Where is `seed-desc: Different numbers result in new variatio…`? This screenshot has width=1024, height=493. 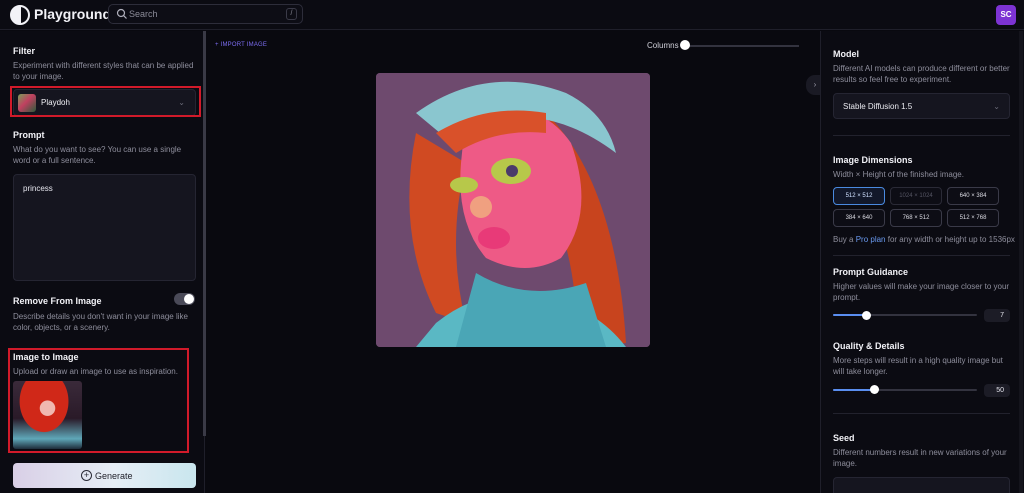 seed-desc: Different numbers result in new variatio… is located at coordinates (920, 458).